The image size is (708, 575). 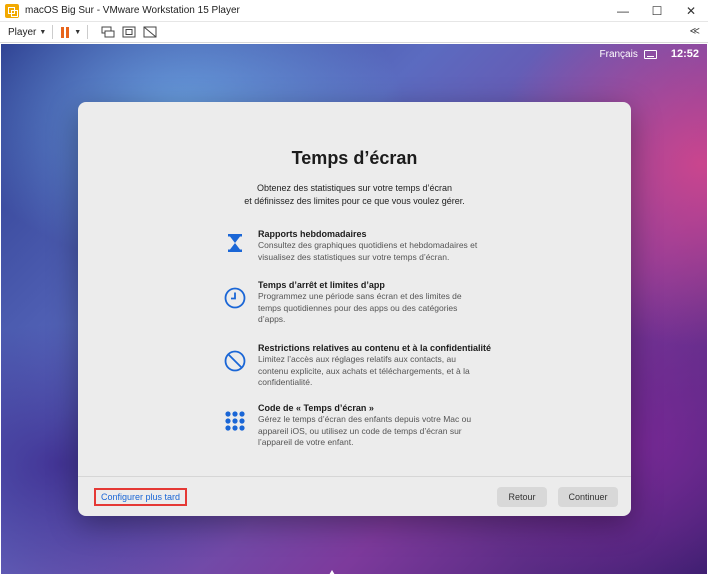 I want to click on dialog-footer: Configurer plus tard Retour Continuer, so click(x=354, y=496).